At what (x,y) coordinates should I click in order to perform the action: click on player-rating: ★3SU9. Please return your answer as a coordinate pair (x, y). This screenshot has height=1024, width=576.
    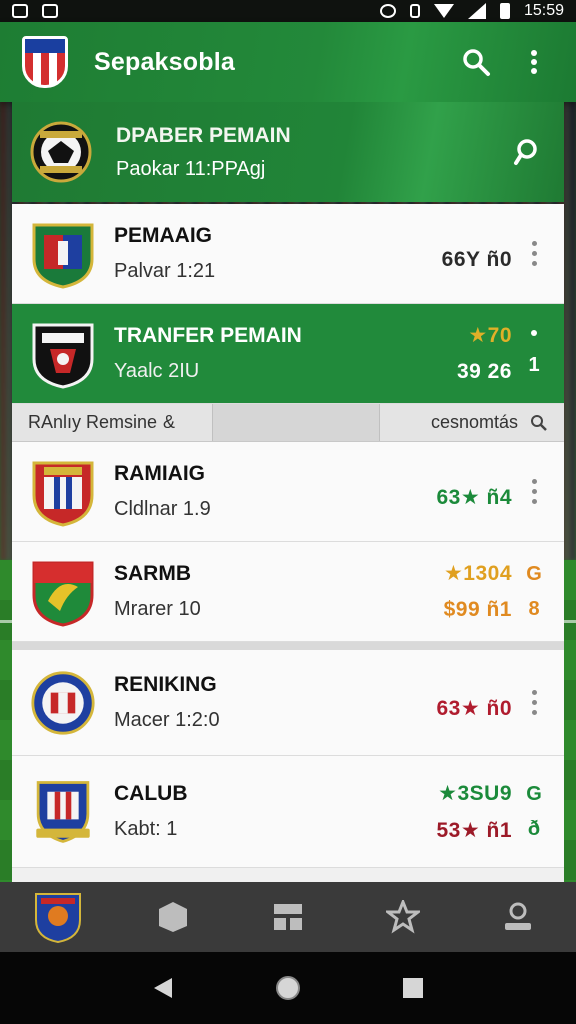
    Looking at the image, I should click on (475, 793).